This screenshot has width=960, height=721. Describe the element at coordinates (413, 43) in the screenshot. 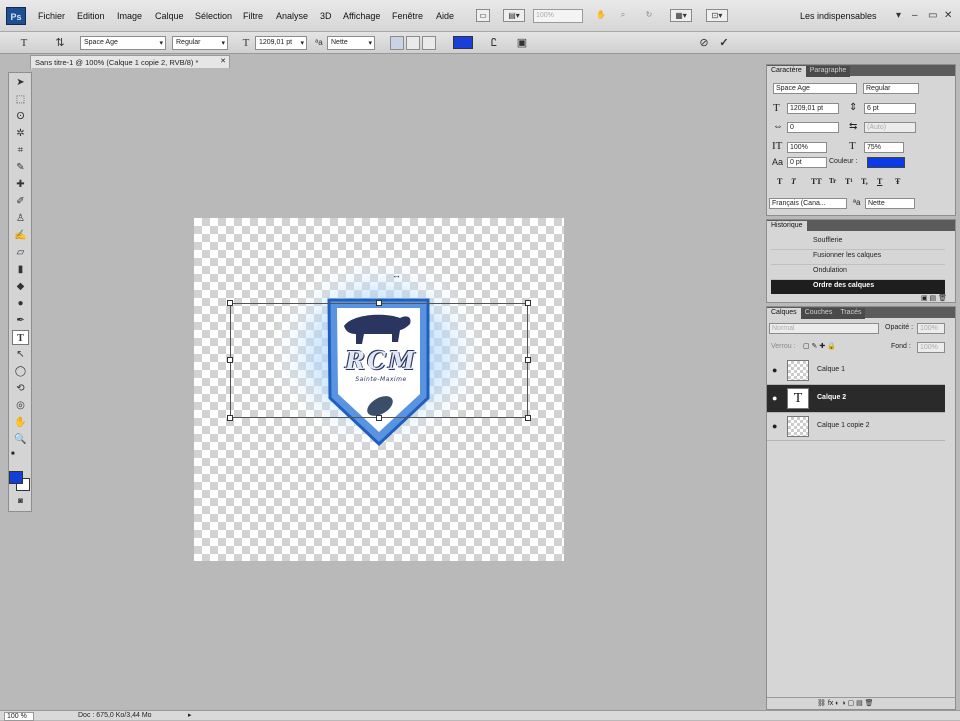

I see `align-center-button` at that location.